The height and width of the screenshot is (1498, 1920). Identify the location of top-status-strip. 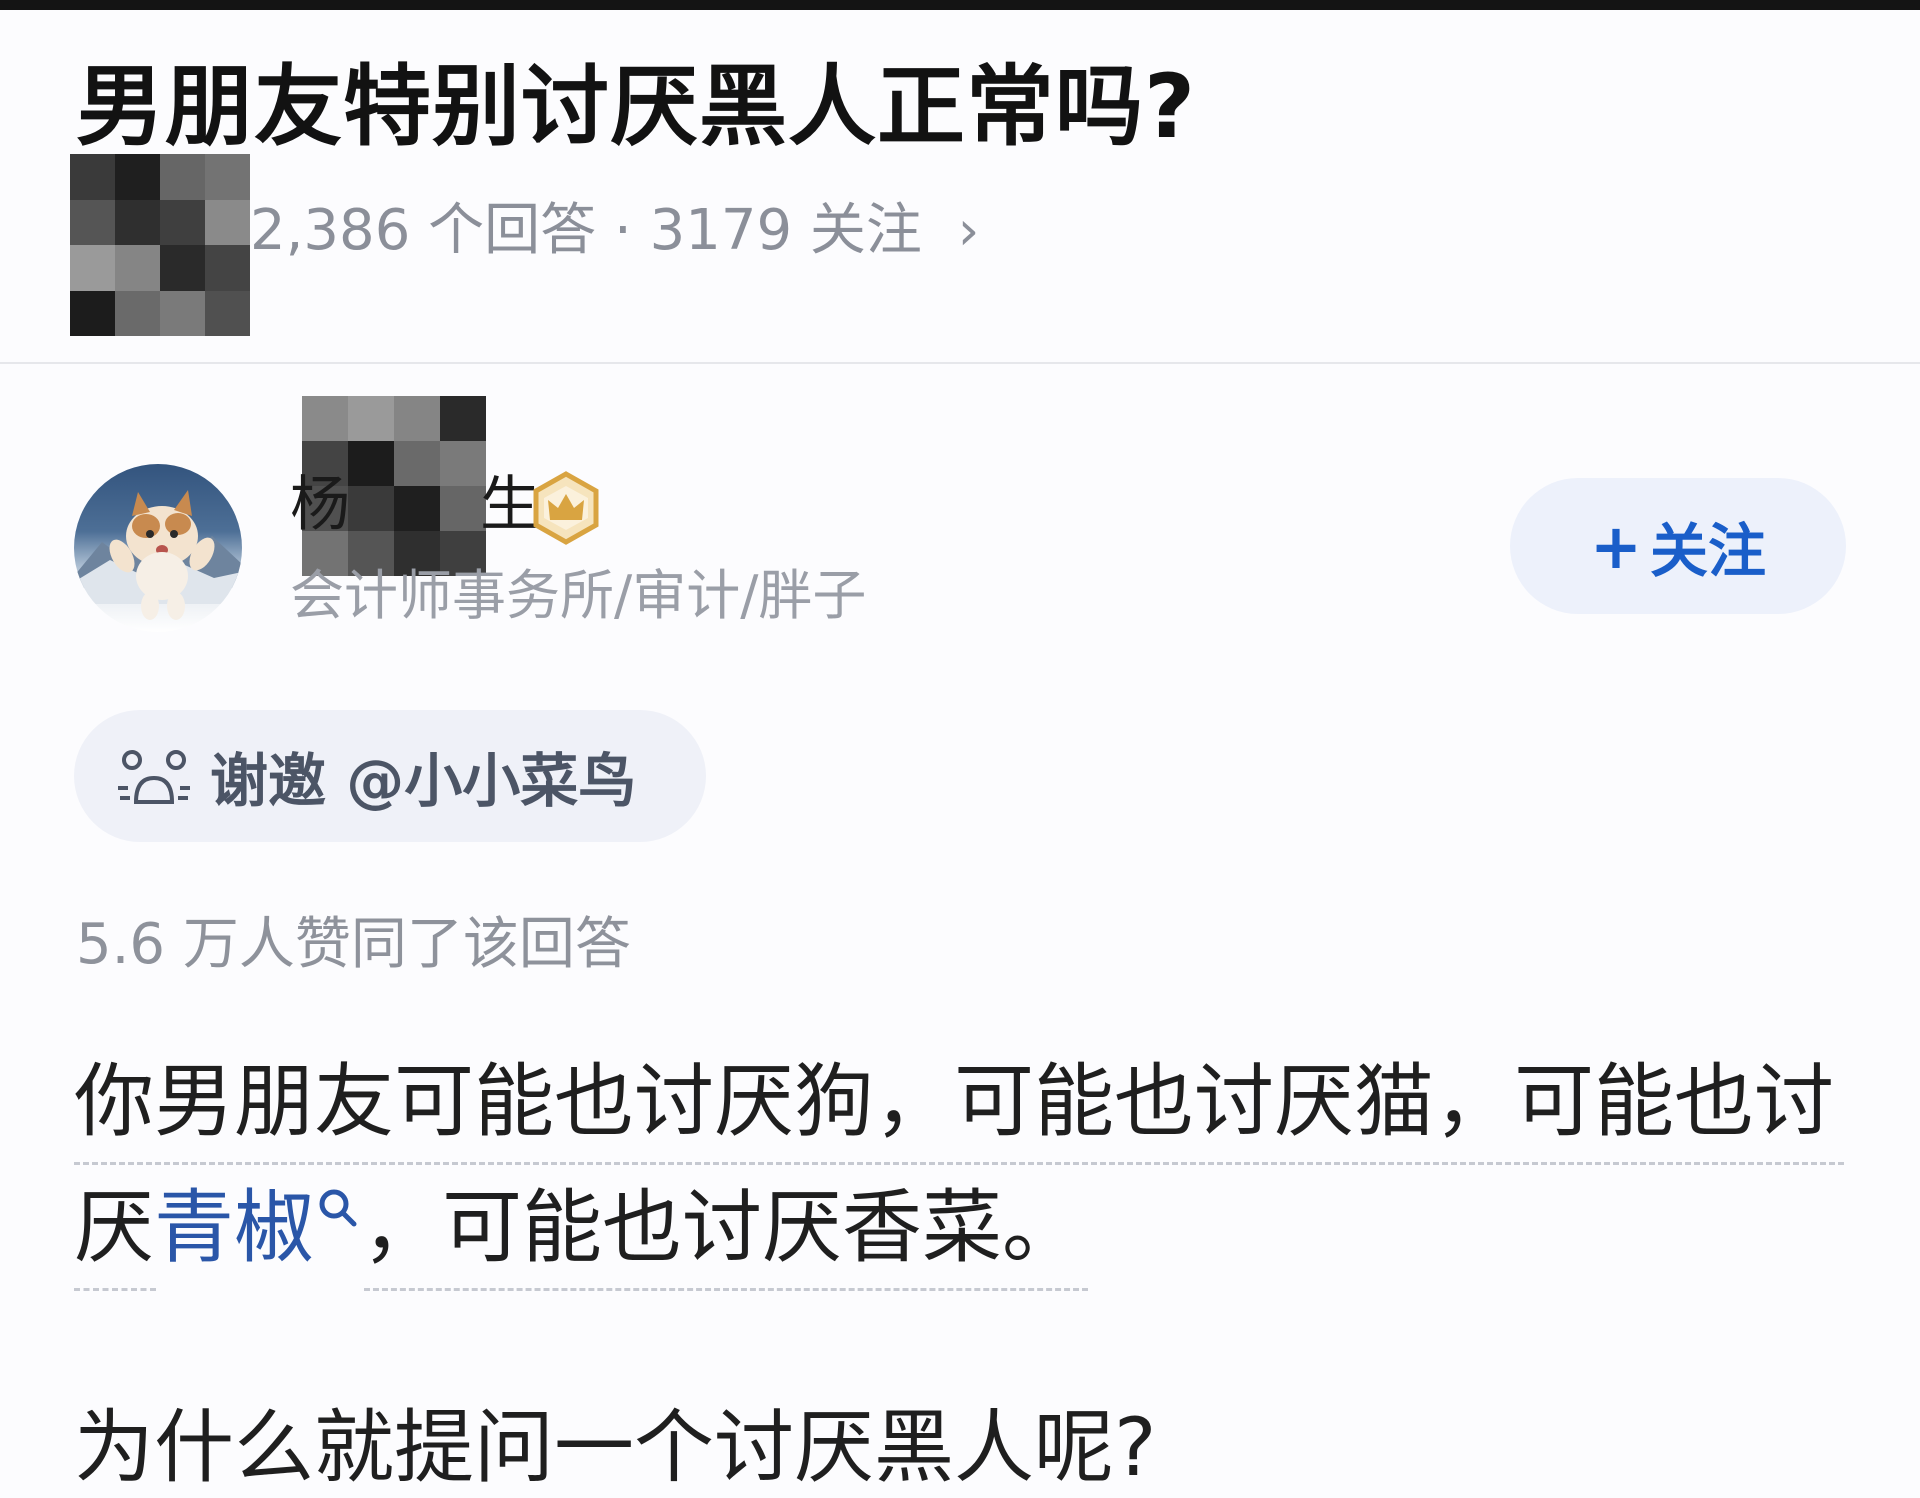
(960, 5).